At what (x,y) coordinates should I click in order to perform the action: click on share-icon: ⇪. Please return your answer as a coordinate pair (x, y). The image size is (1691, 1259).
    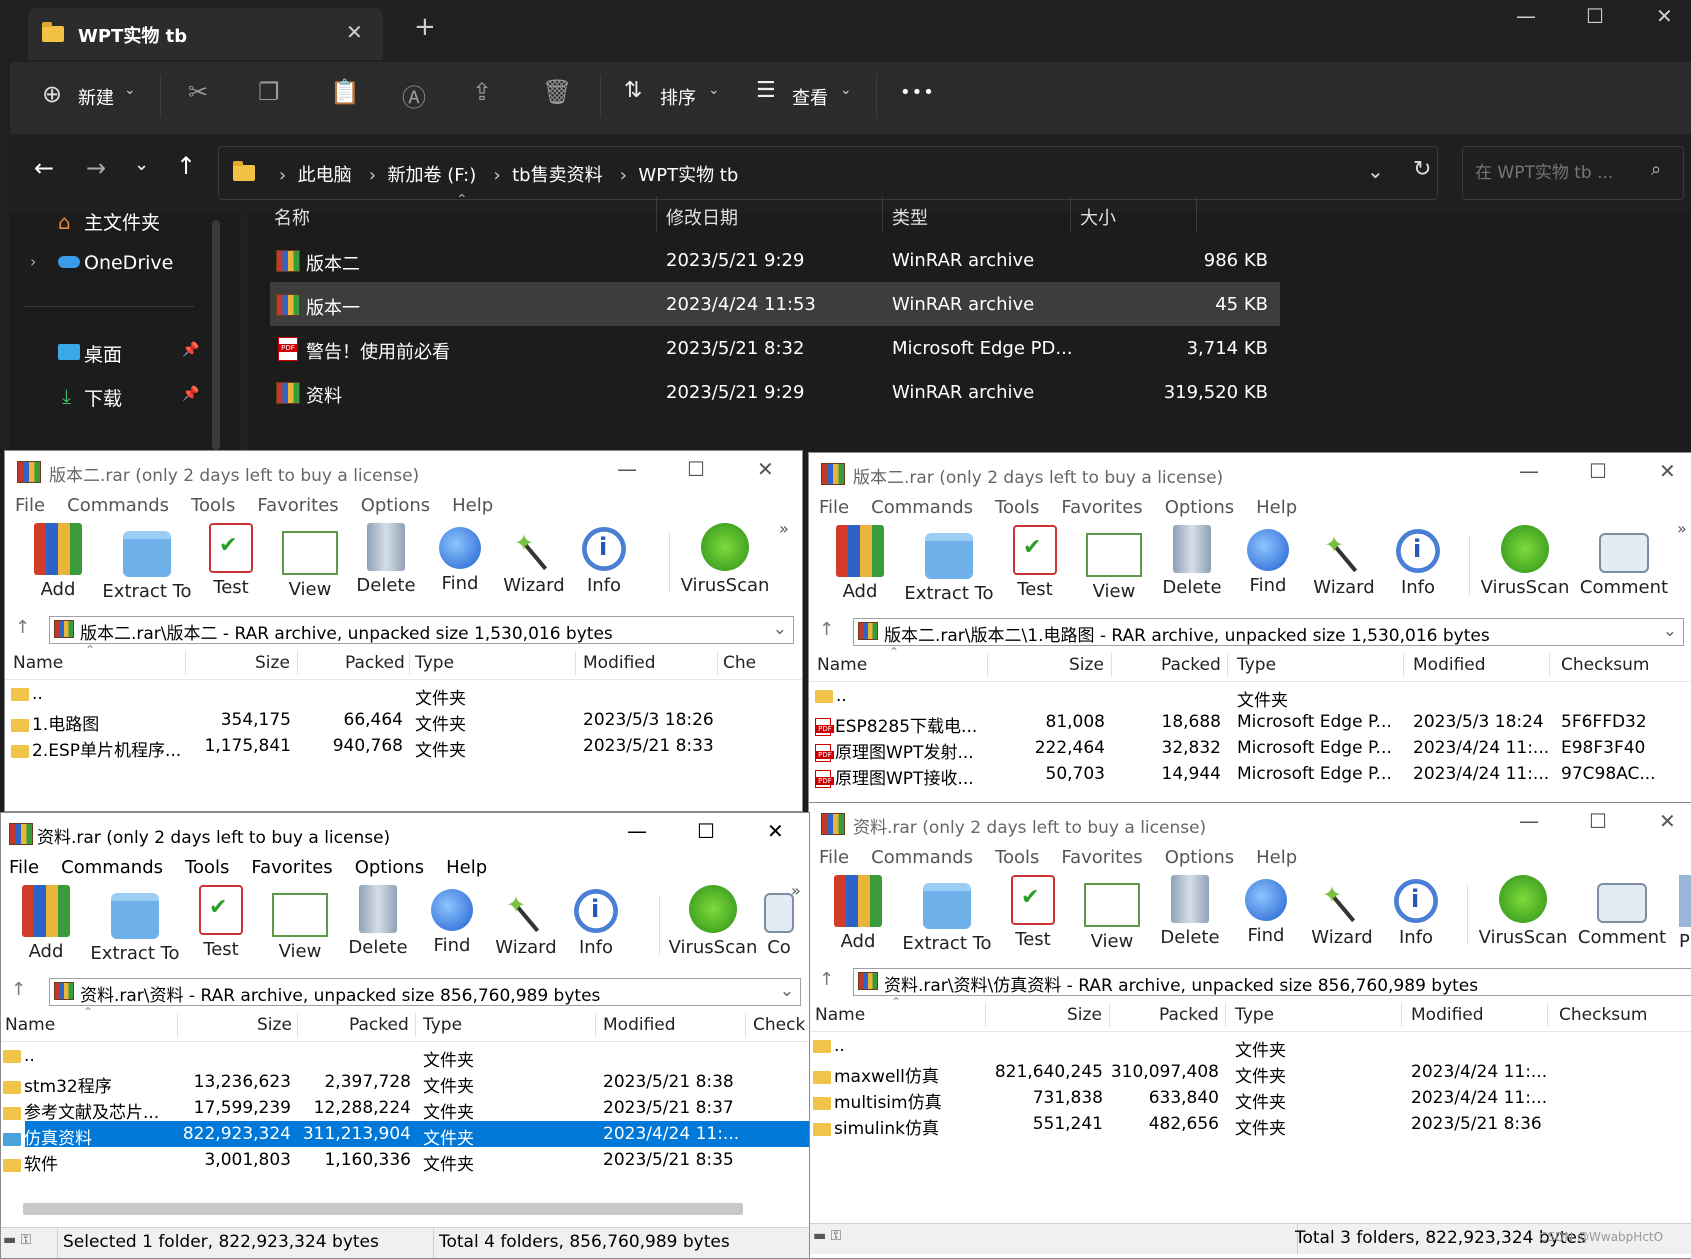
    Looking at the image, I should click on (482, 92).